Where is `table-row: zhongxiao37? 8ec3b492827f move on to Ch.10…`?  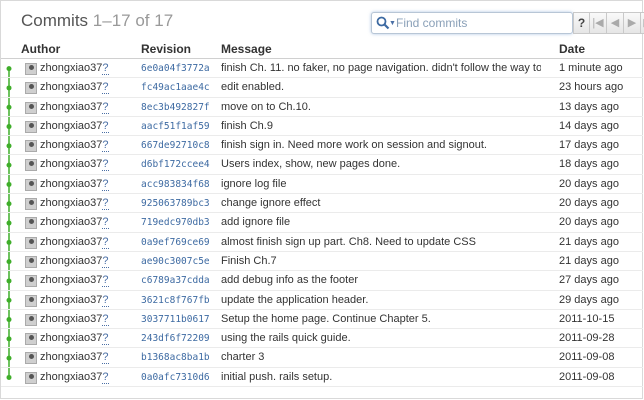 table-row: zhongxiao37? 8ec3b492827f move on to Ch.10… is located at coordinates (322, 107).